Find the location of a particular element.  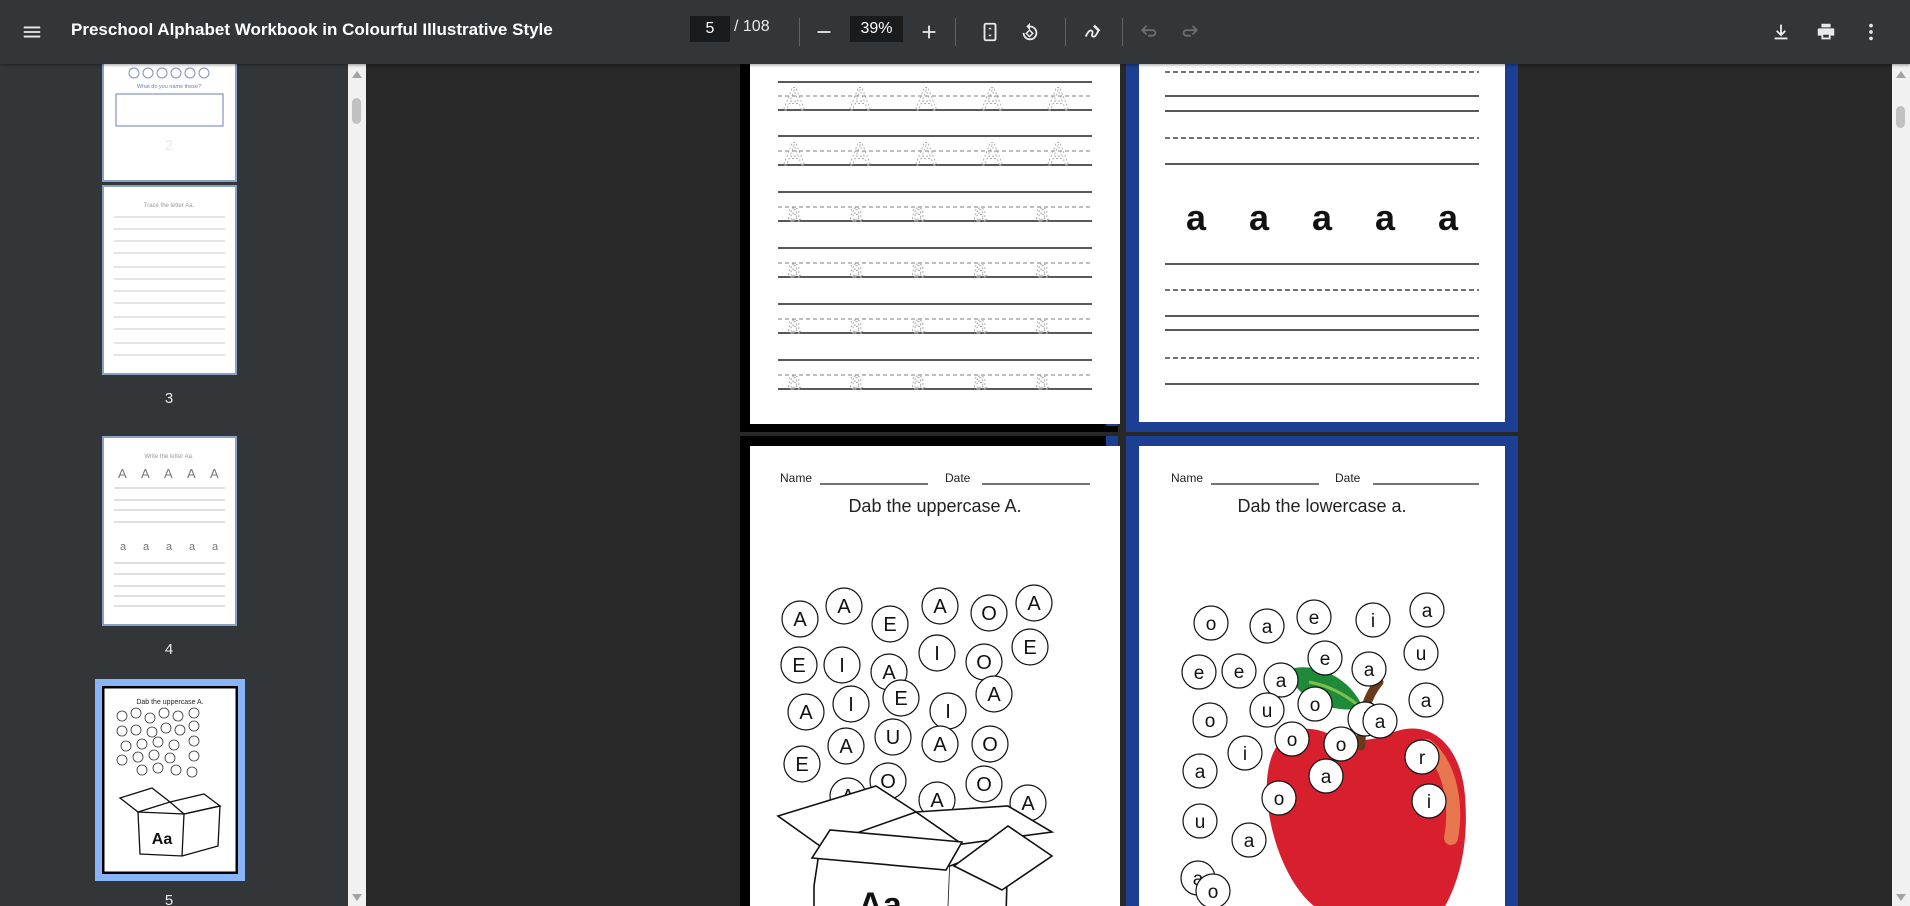

viewer-scrollbar is located at coordinates (1901, 485).